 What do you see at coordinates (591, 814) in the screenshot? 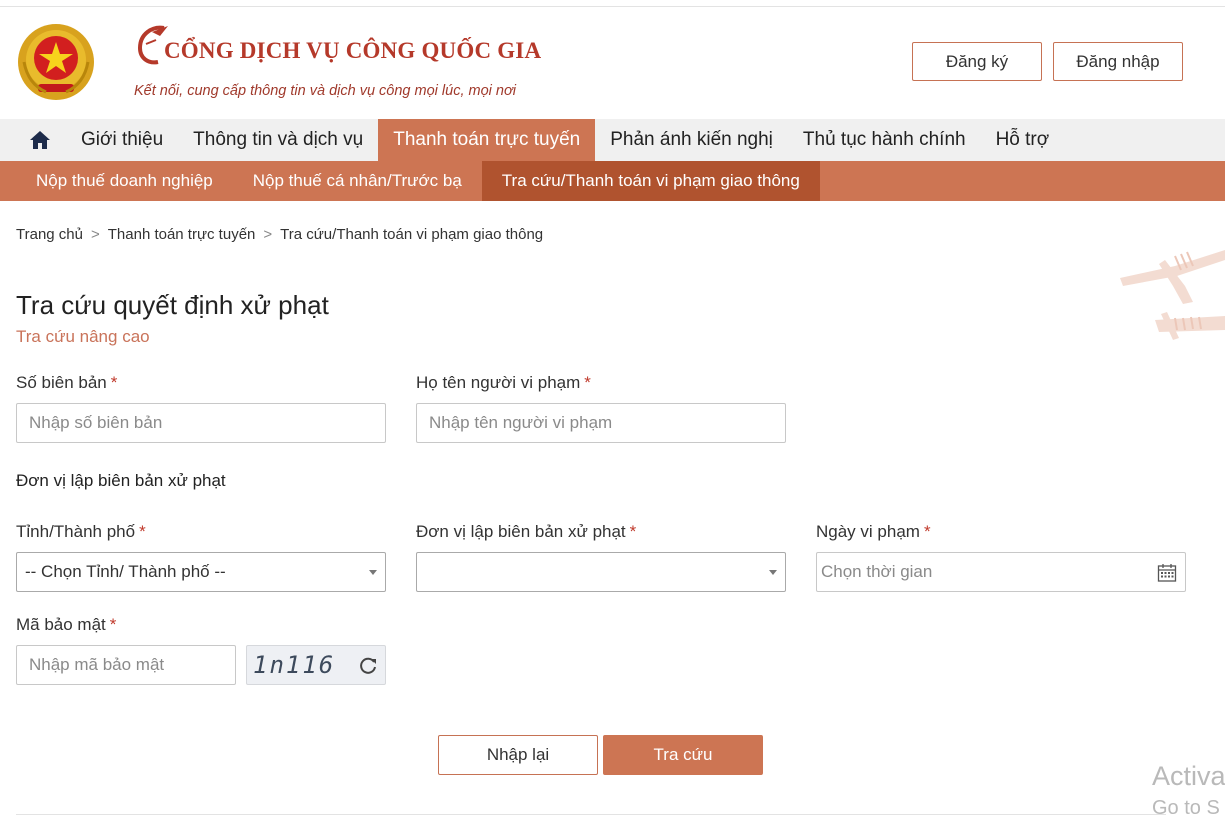
I see `footer-divider` at bounding box center [591, 814].